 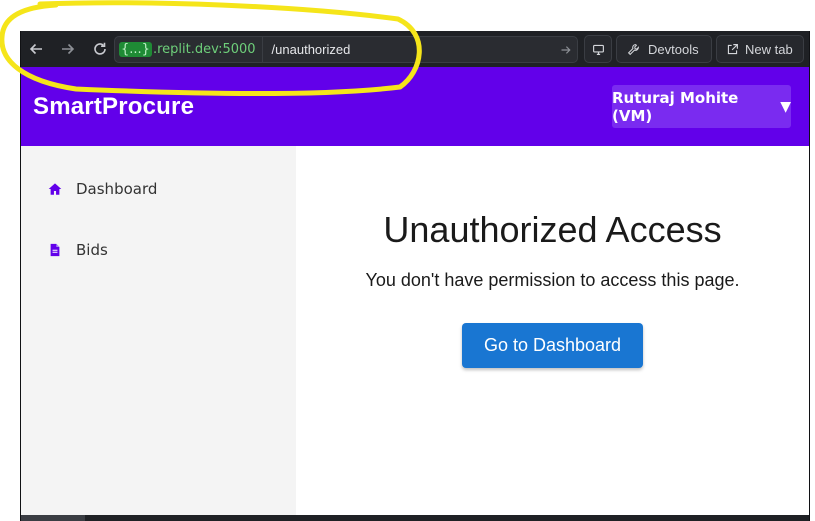 What do you see at coordinates (135, 49) in the screenshot?
I see `url-host-chip: {...}` at bounding box center [135, 49].